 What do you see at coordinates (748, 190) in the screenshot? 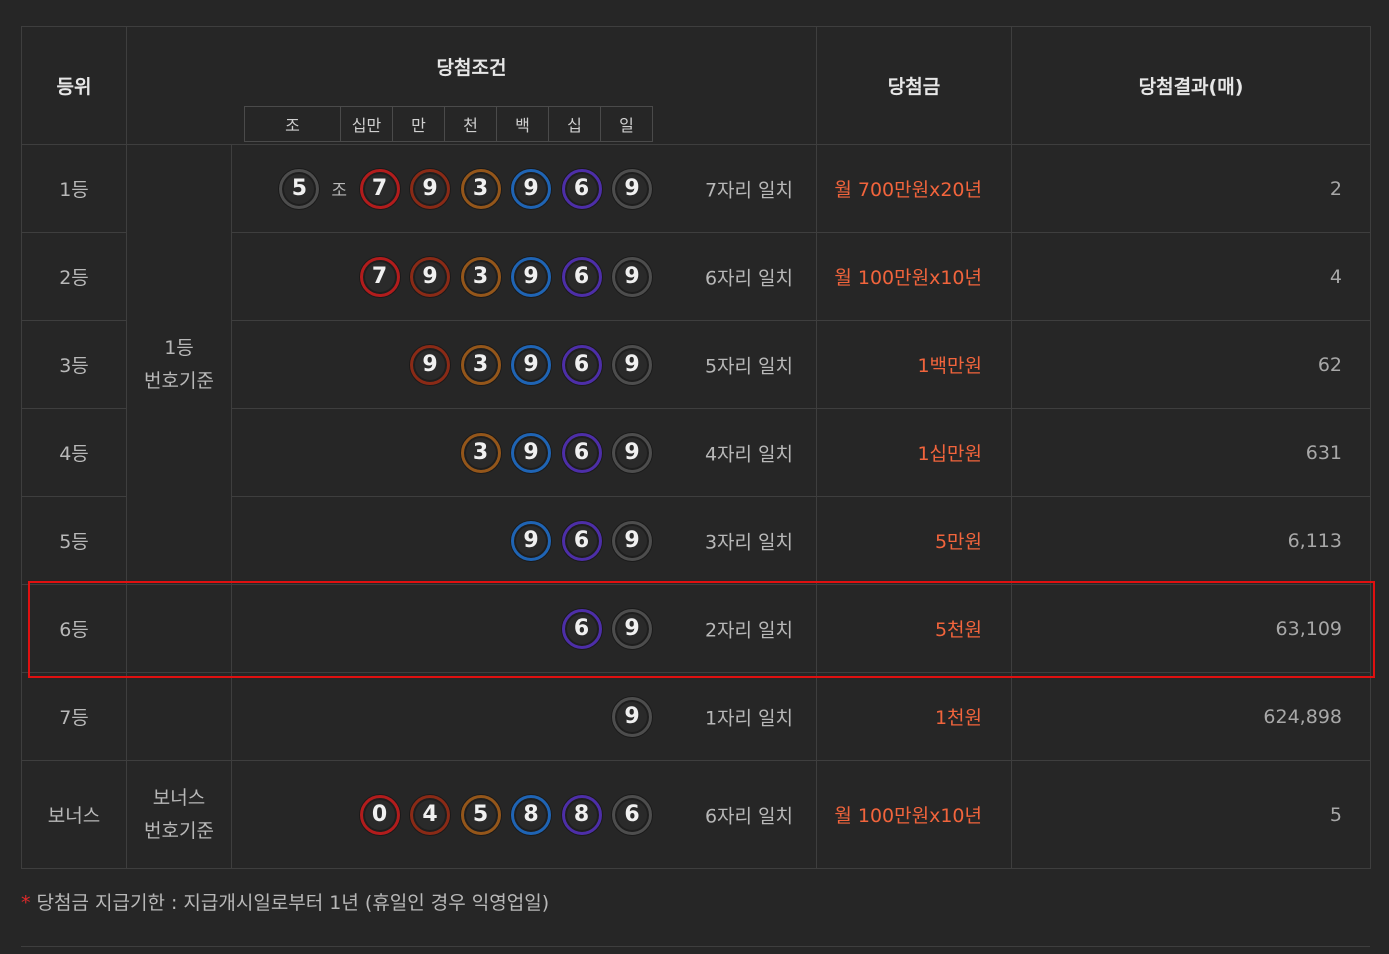
I see `match-text: 7자리 일치` at bounding box center [748, 190].